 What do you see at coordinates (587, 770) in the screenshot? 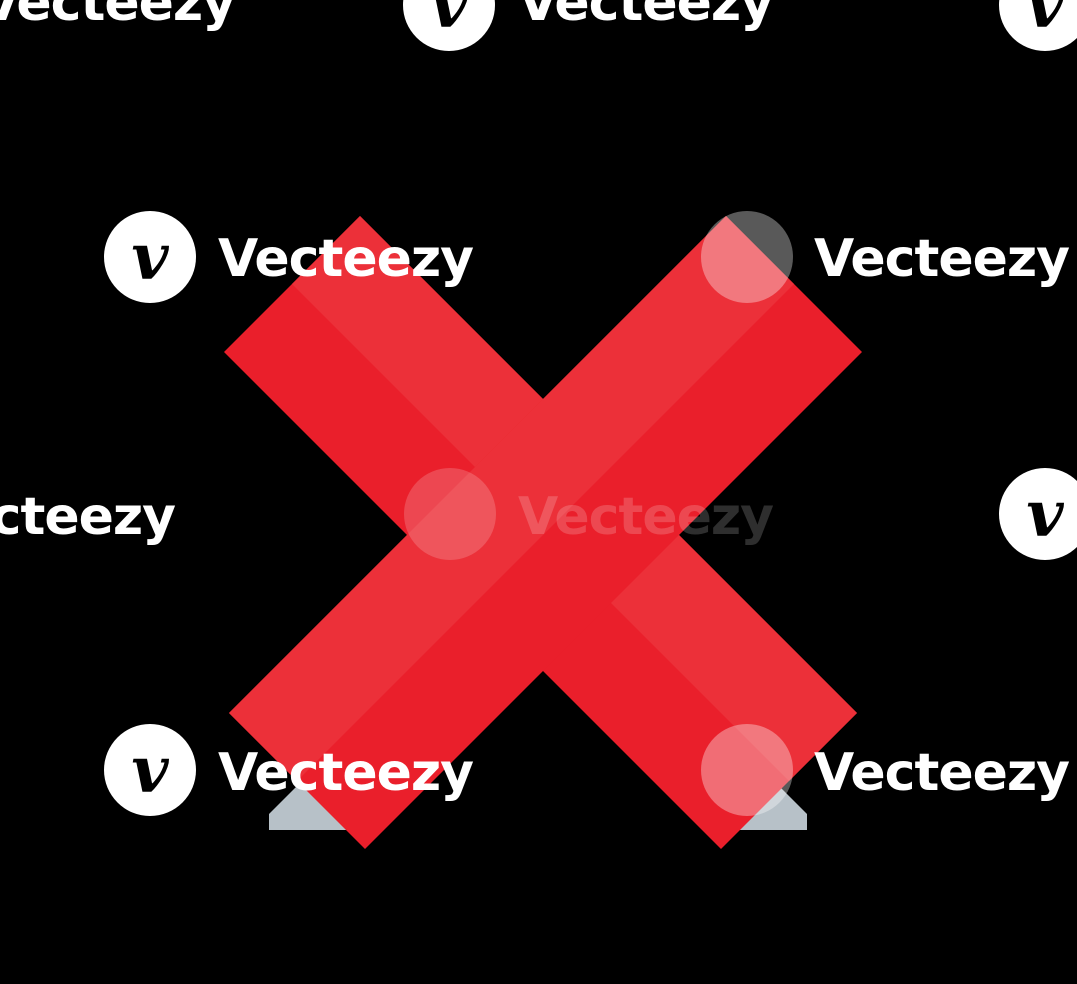
I see `watermark-row-4: v Vecteezy Vecteezy` at bounding box center [587, 770].